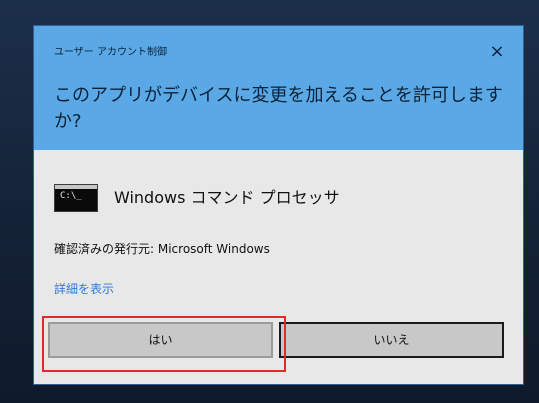  I want to click on cmd-window-icon: C:\_, so click(76, 198).